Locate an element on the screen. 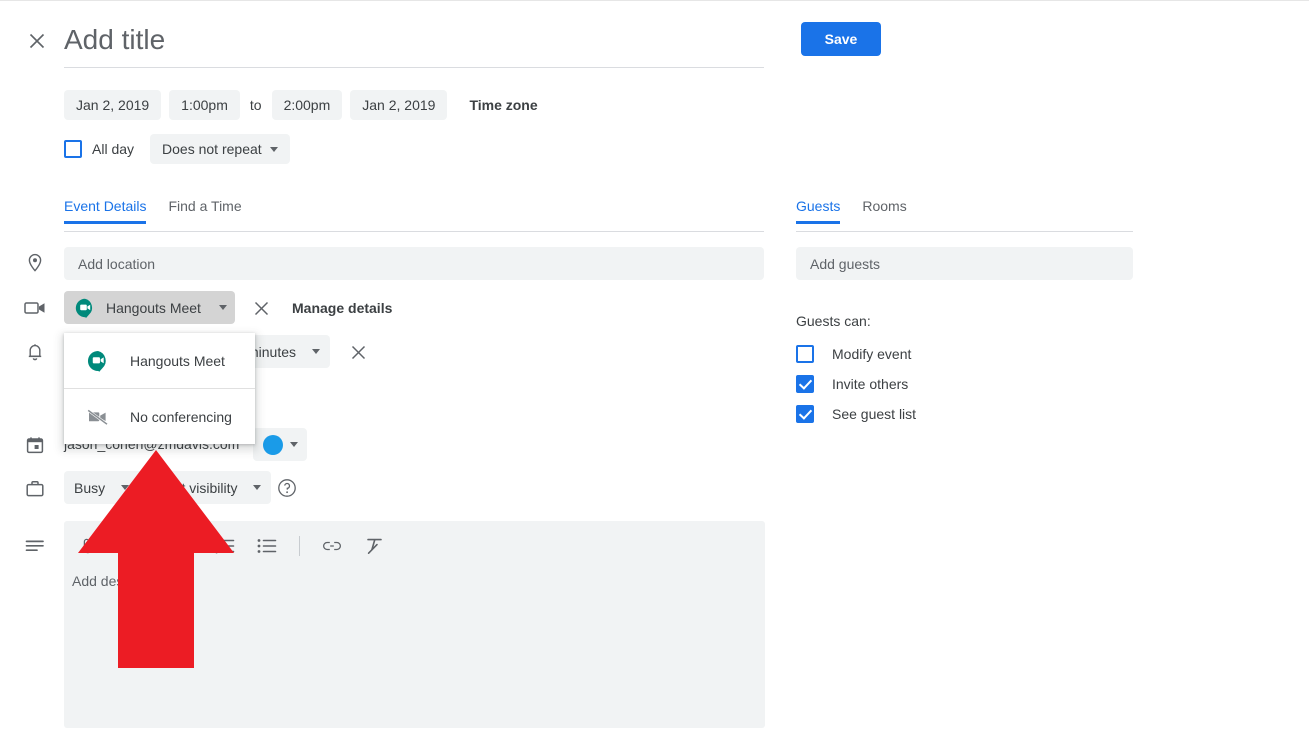  tab-rooms: Rooms is located at coordinates (889, 211).